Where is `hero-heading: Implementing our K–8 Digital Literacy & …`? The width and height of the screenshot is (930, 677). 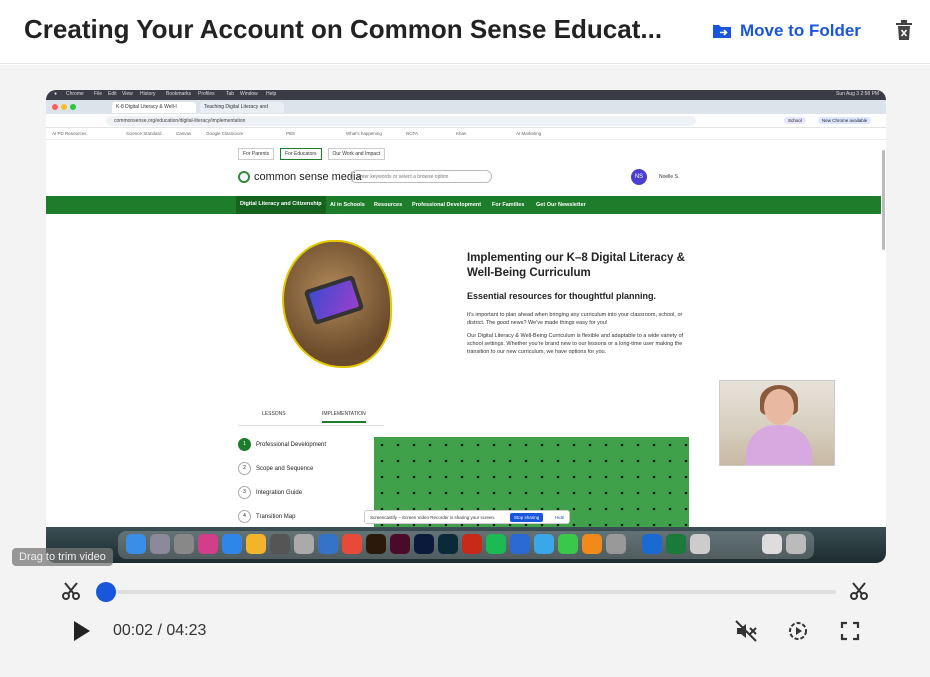 hero-heading: Implementing our K–8 Digital Literacy & … is located at coordinates (576, 265).